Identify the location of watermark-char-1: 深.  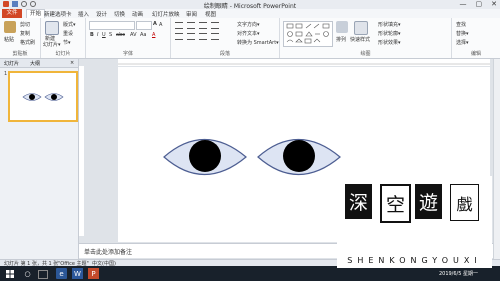
(358, 201).